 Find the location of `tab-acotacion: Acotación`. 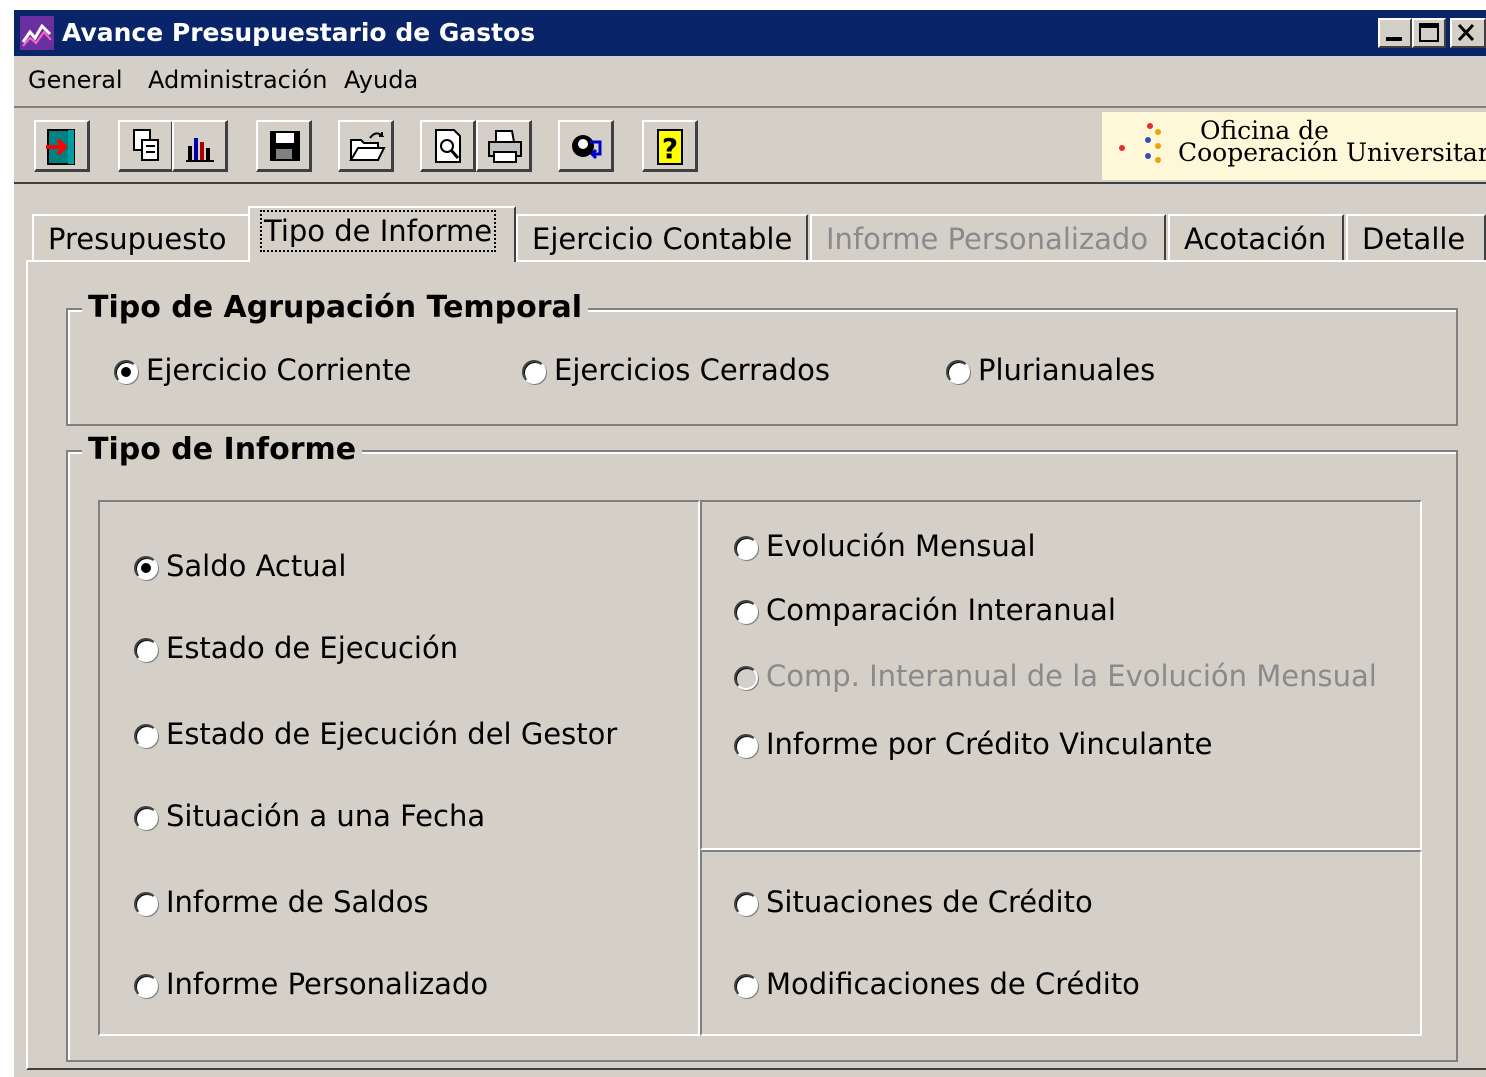

tab-acotacion: Acotación is located at coordinates (1256, 237).